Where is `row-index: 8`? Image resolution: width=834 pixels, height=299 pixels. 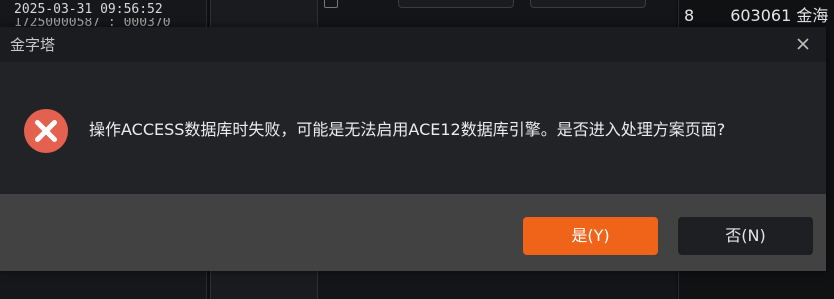
row-index: 8 is located at coordinates (689, 15).